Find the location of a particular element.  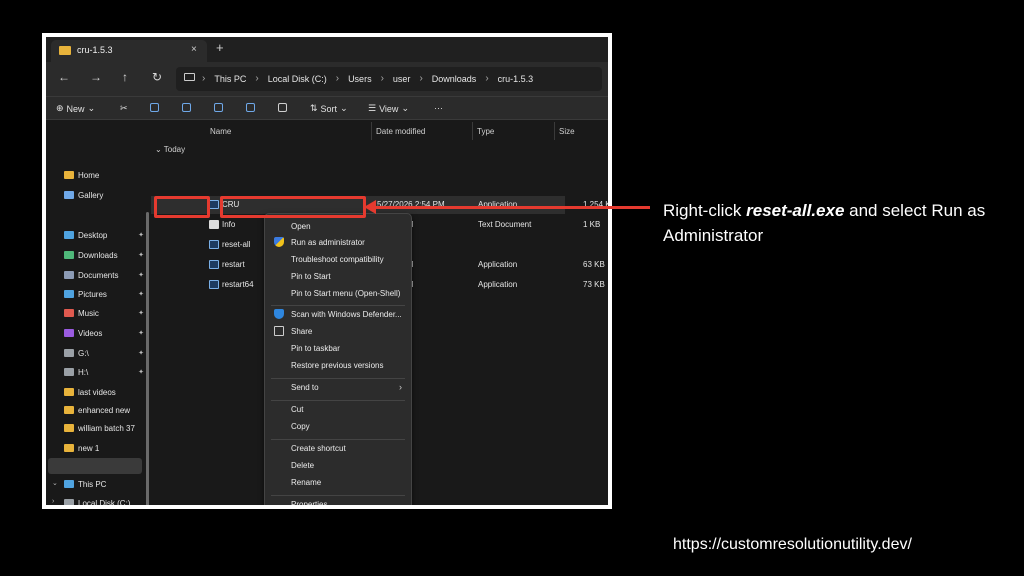

pin-icon: ✦ is located at coordinates (141, 255).